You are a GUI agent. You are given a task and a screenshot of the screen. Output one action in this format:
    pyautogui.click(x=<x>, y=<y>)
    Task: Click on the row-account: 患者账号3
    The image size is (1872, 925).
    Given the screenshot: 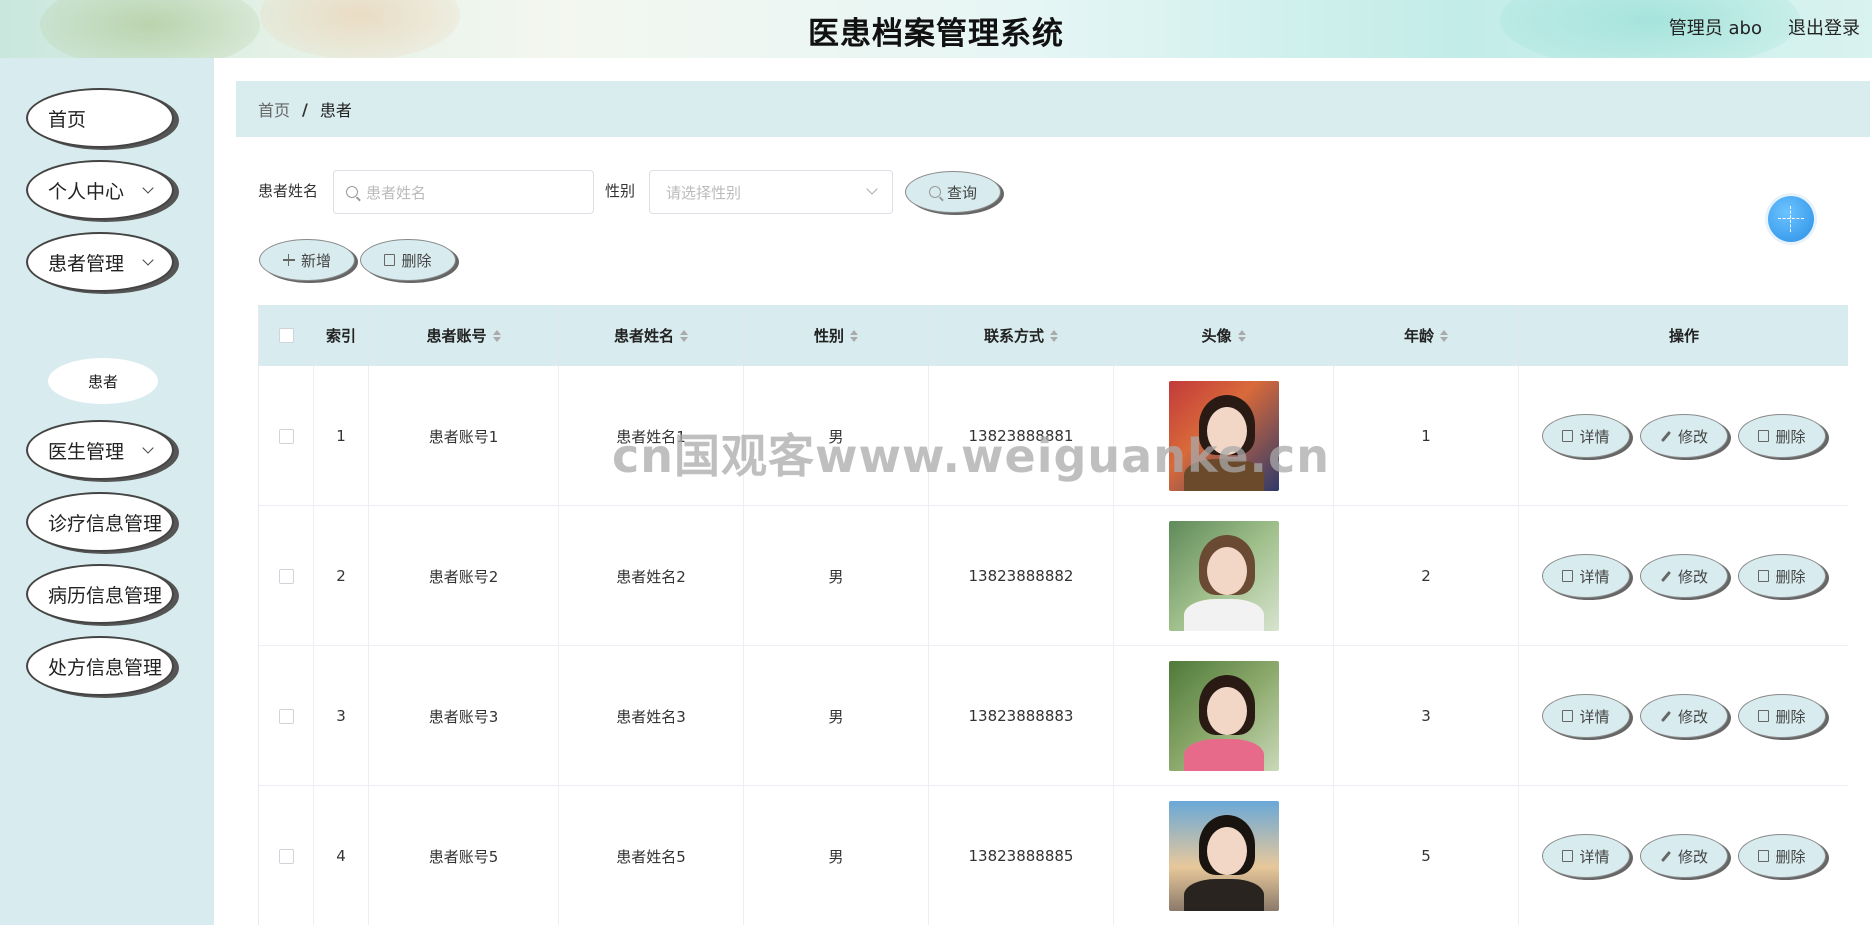 What is the action you would take?
    pyautogui.click(x=464, y=716)
    